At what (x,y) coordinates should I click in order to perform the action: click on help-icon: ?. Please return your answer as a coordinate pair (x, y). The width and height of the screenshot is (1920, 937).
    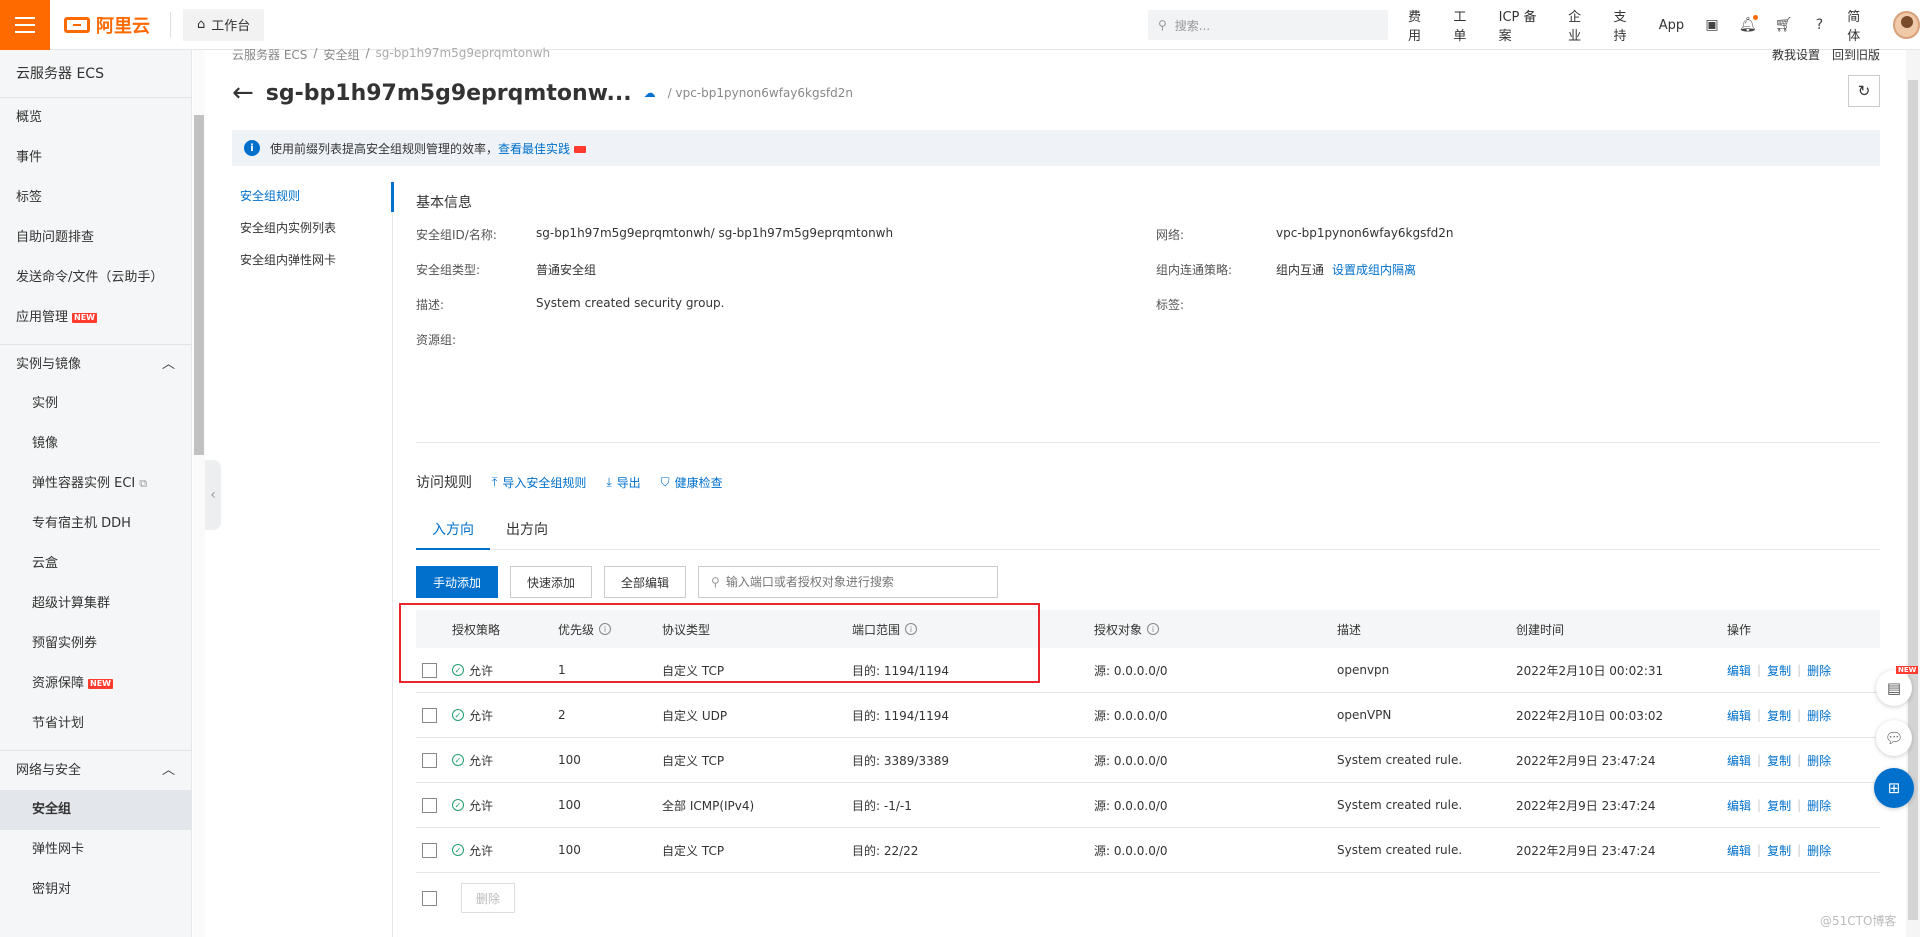
    Looking at the image, I should click on (1820, 25).